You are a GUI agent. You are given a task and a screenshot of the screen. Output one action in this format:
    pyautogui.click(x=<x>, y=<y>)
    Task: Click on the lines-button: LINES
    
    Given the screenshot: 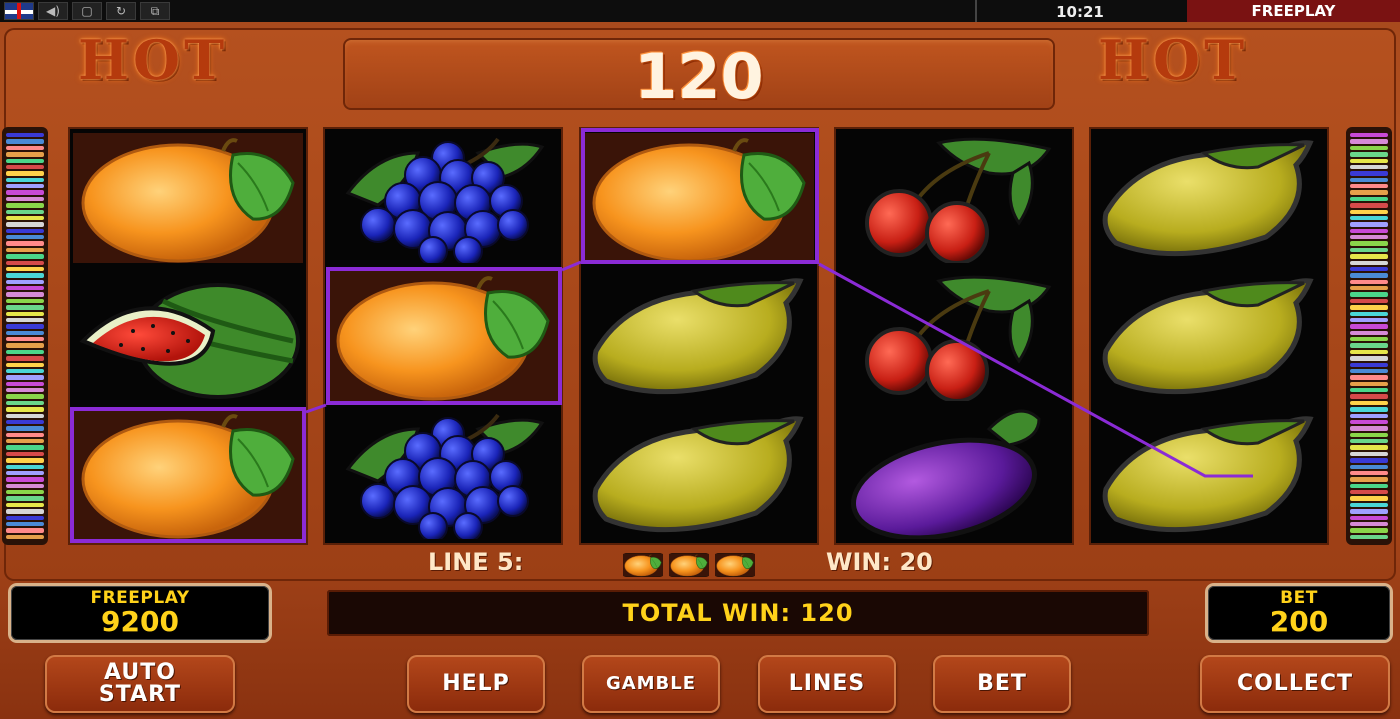 What is the action you would take?
    pyautogui.click(x=827, y=684)
    